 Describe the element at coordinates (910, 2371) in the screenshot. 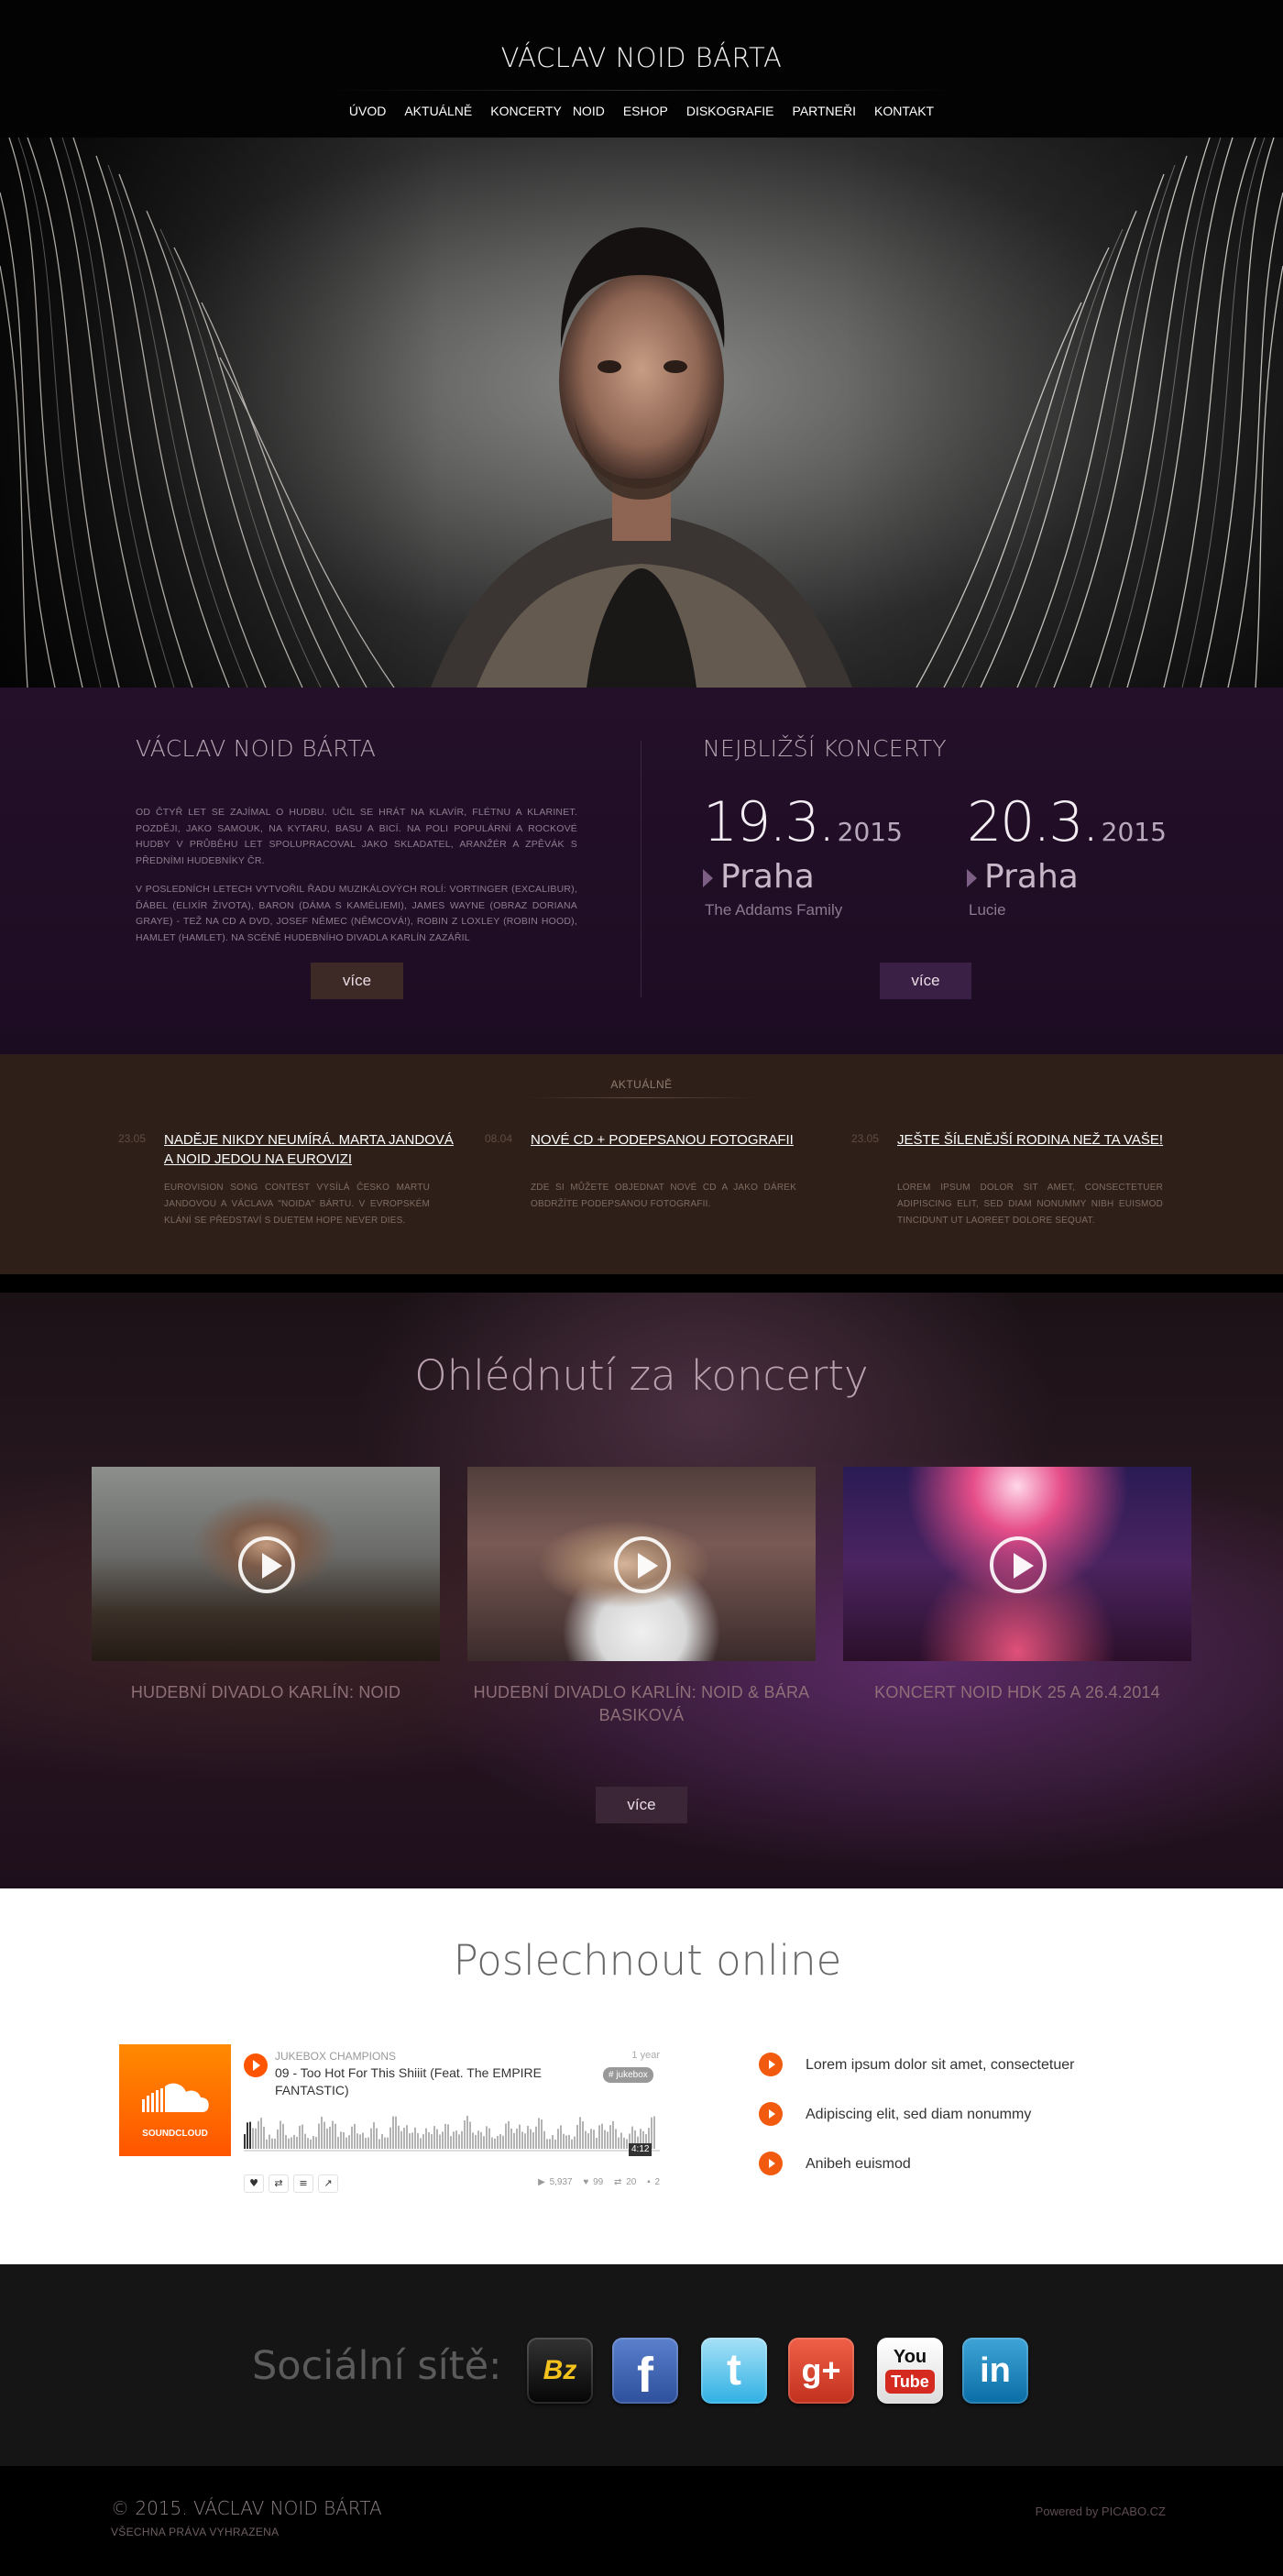

I see `youtube-icon: You Tube` at that location.